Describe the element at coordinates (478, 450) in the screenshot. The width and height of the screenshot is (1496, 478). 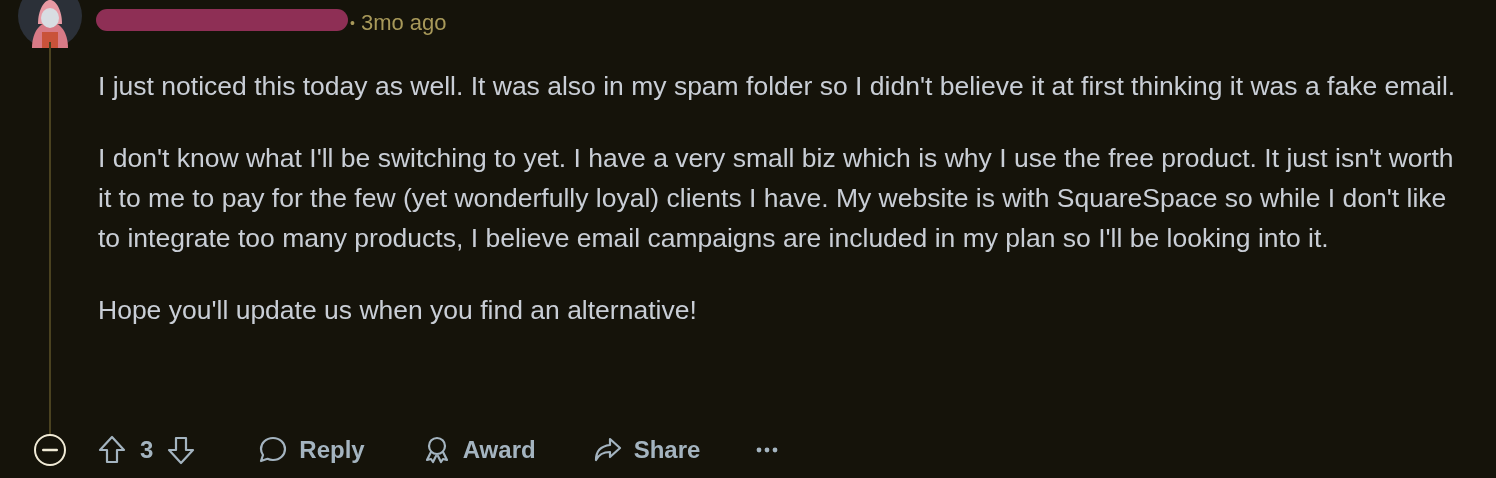
I see `award-button: Award` at that location.